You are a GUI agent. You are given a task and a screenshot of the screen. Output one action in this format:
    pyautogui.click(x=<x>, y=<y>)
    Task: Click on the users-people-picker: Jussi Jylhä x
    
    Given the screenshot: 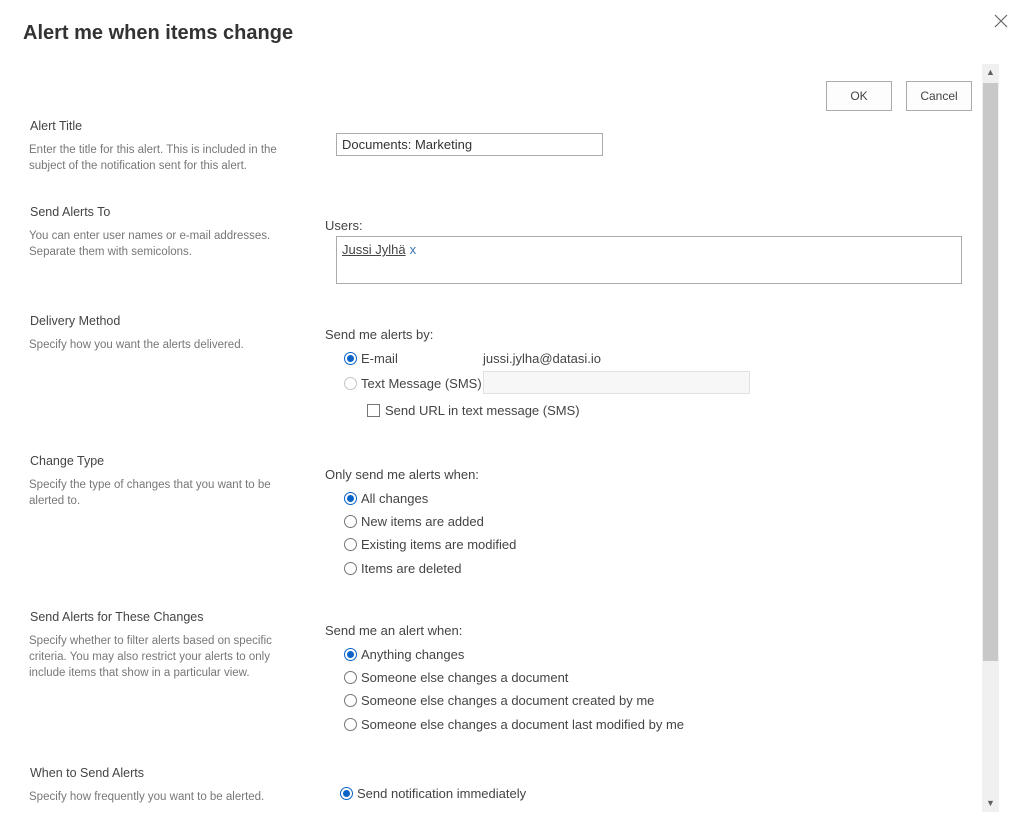 What is the action you would take?
    pyautogui.click(x=649, y=260)
    